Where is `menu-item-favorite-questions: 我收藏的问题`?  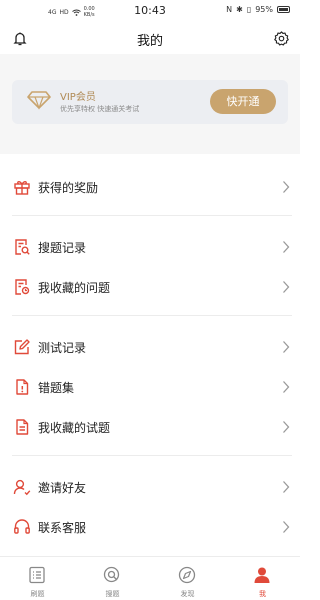
menu-item-favorite-questions: 我收藏的问题 is located at coordinates (150, 287).